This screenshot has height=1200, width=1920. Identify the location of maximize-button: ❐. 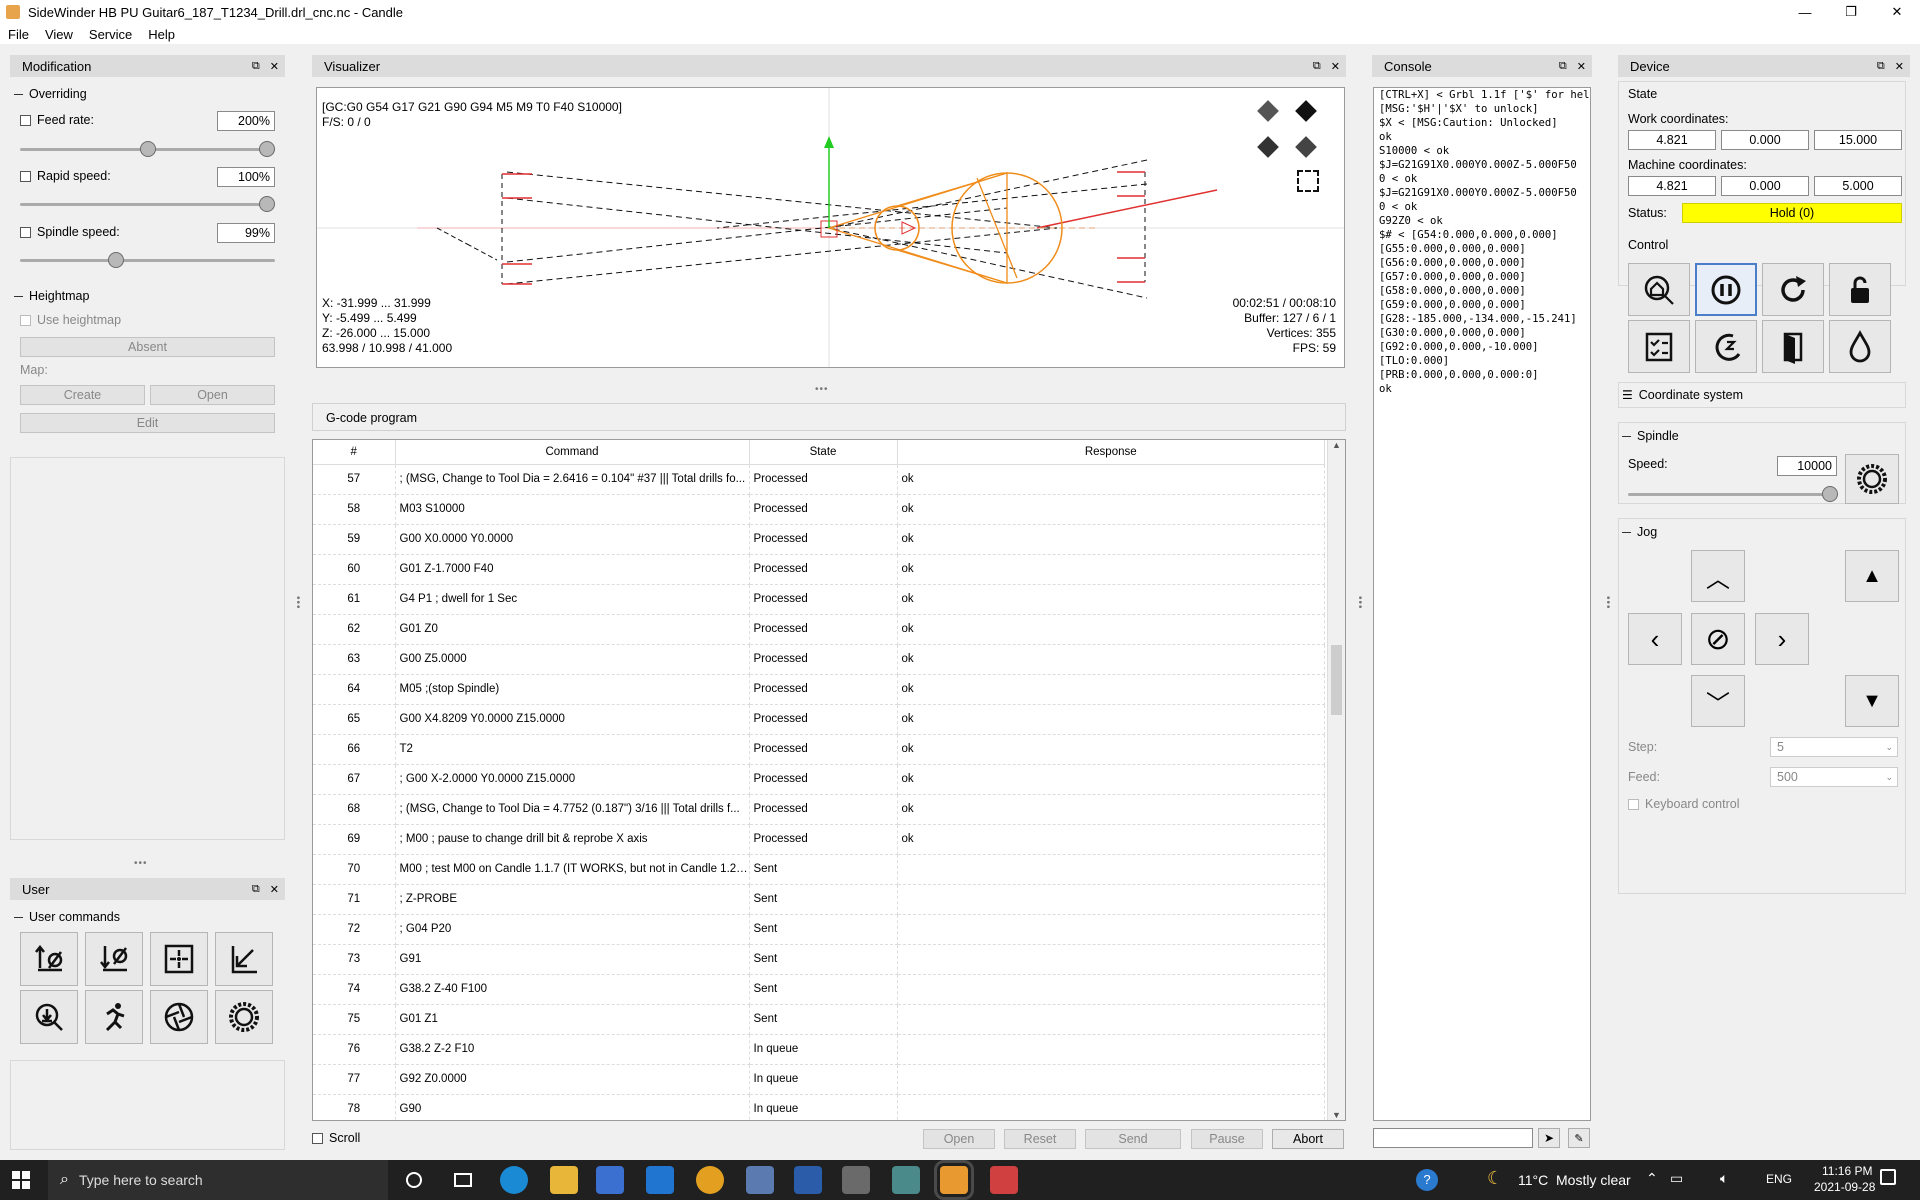
(1851, 12).